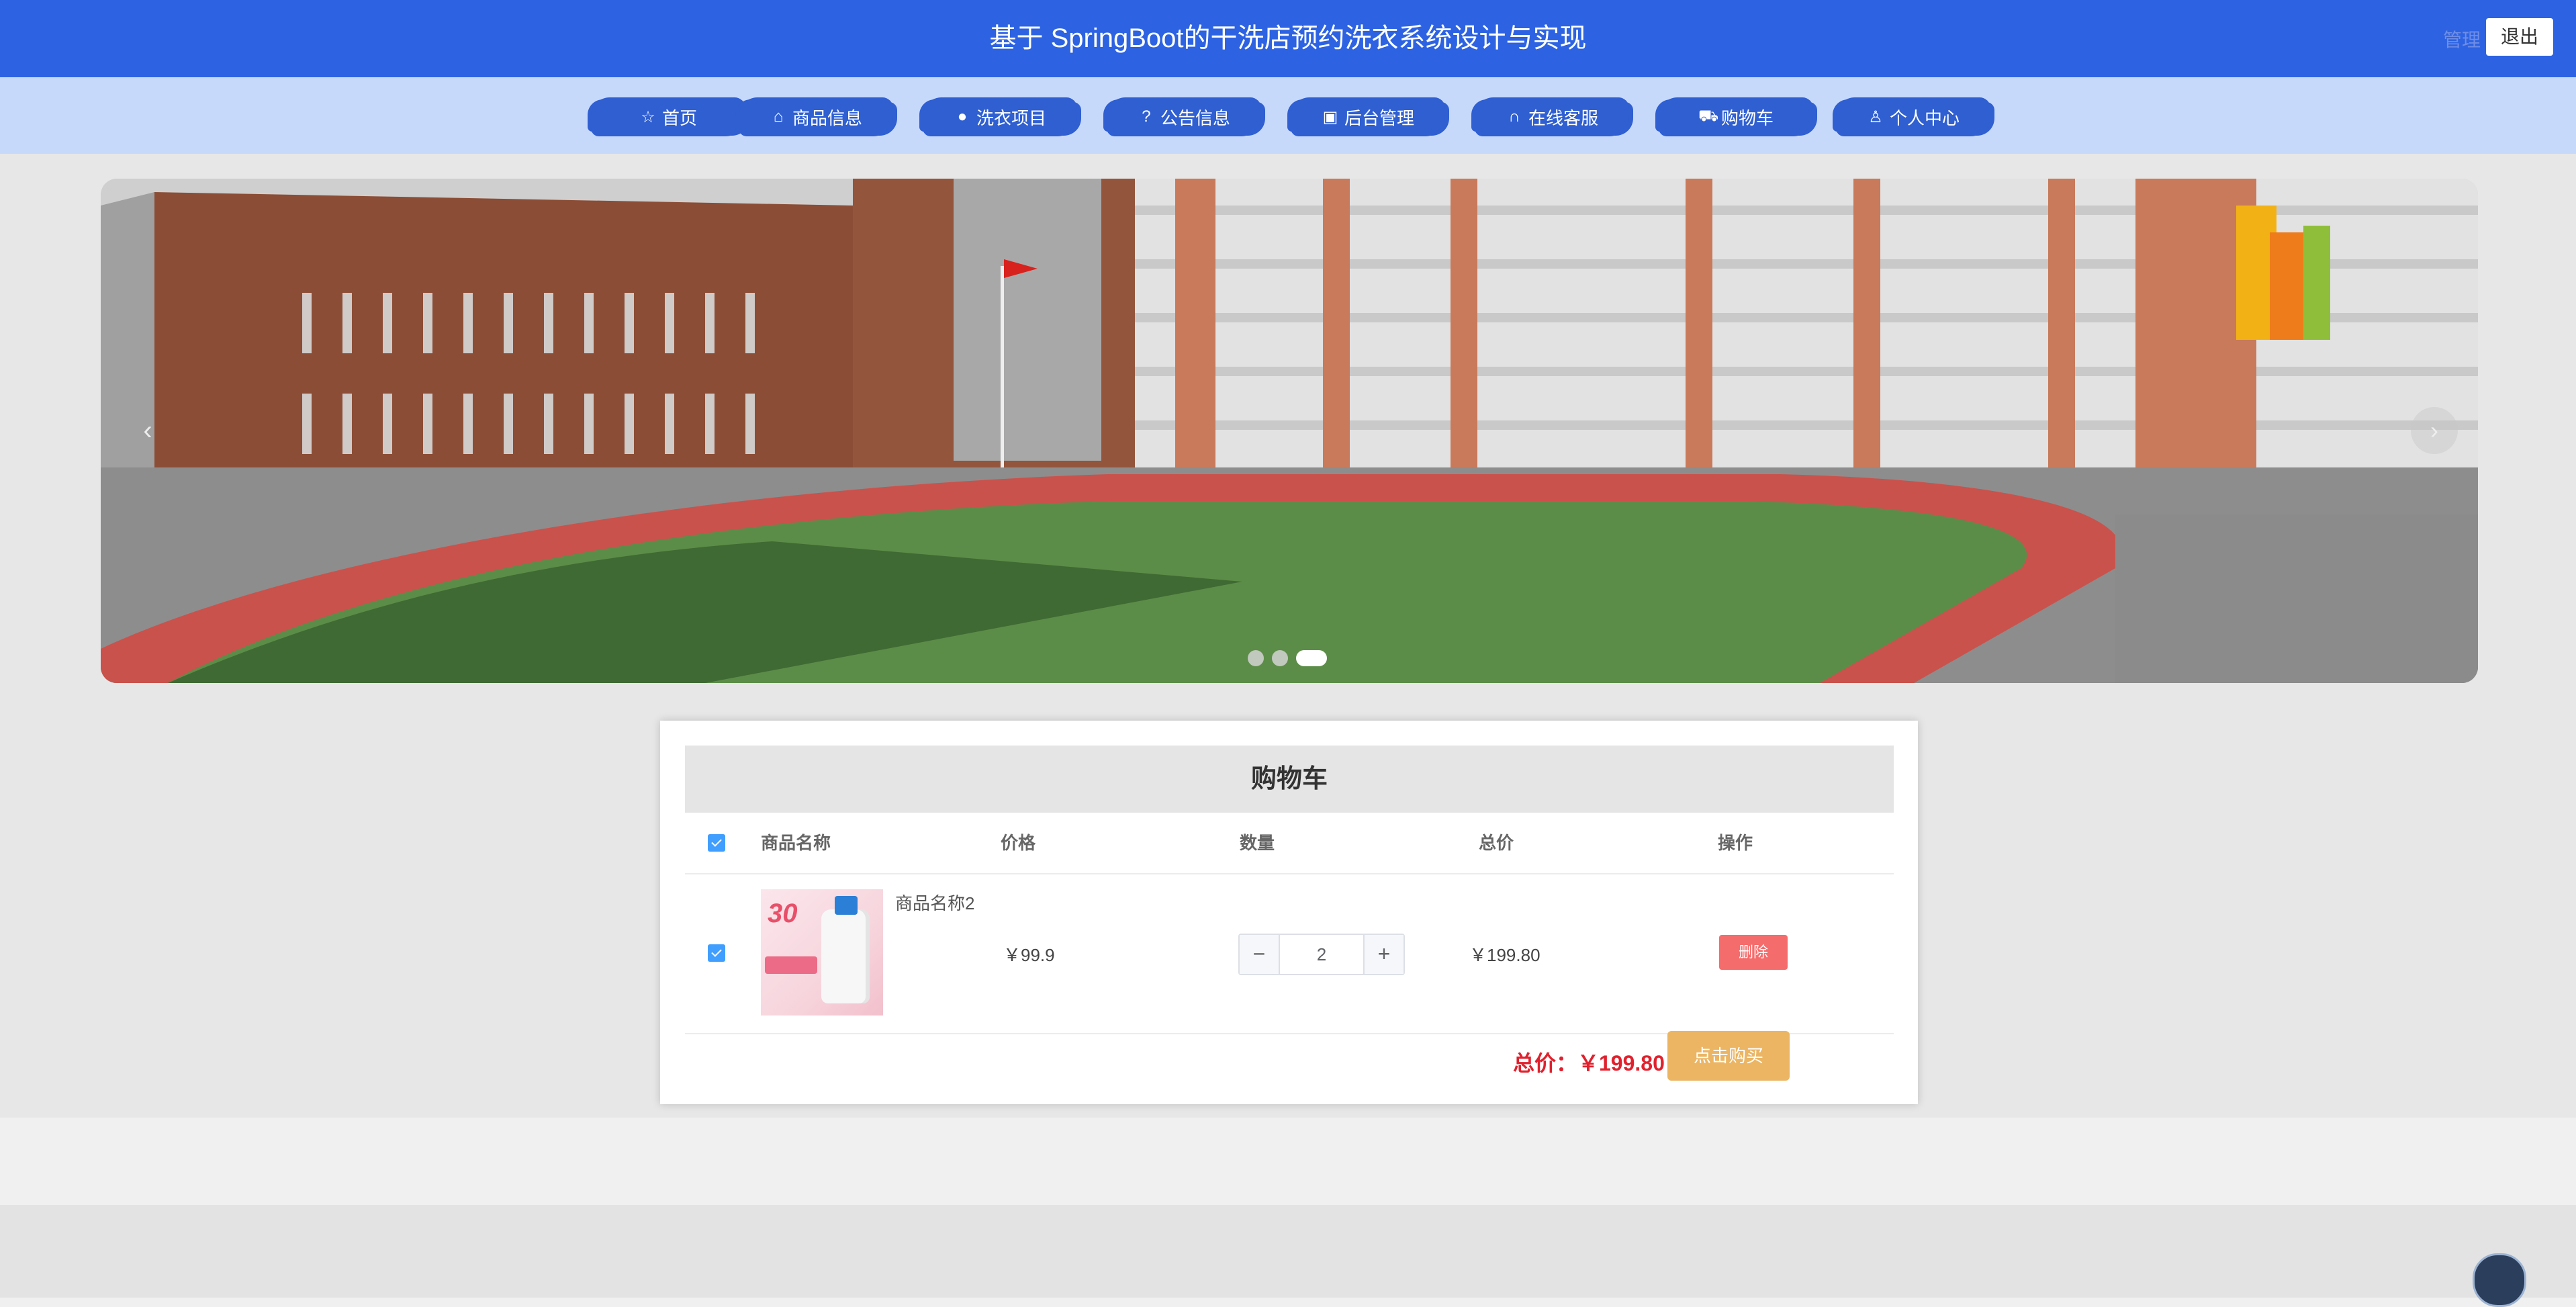  I want to click on column-header-quantity: 数量, so click(1257, 843).